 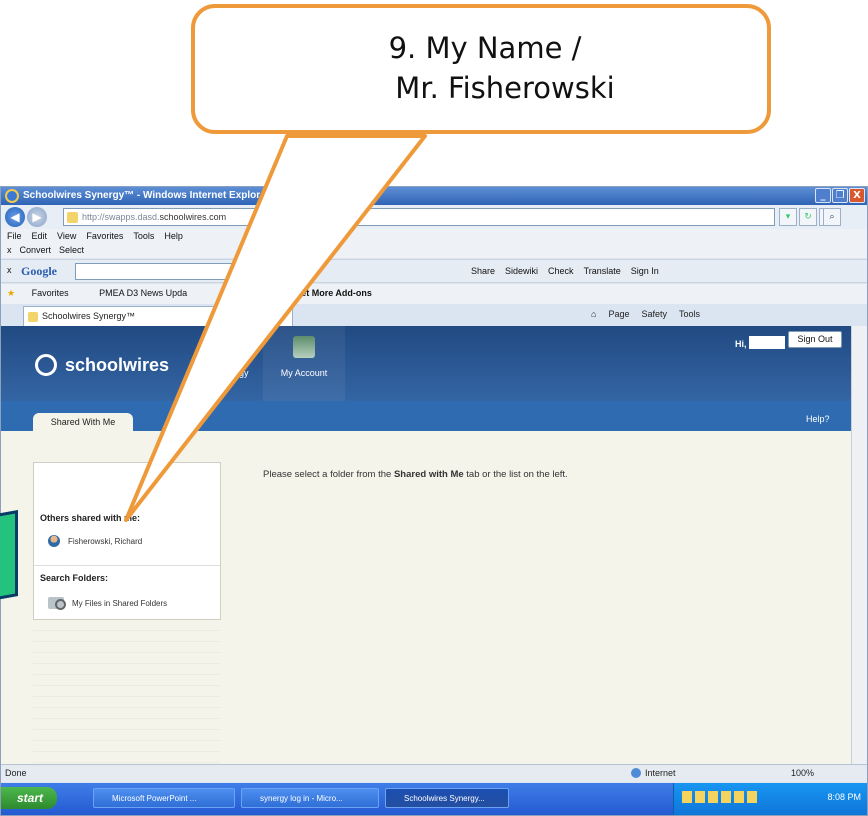 I want to click on magnifier-icon: ⌕, so click(x=832, y=217).